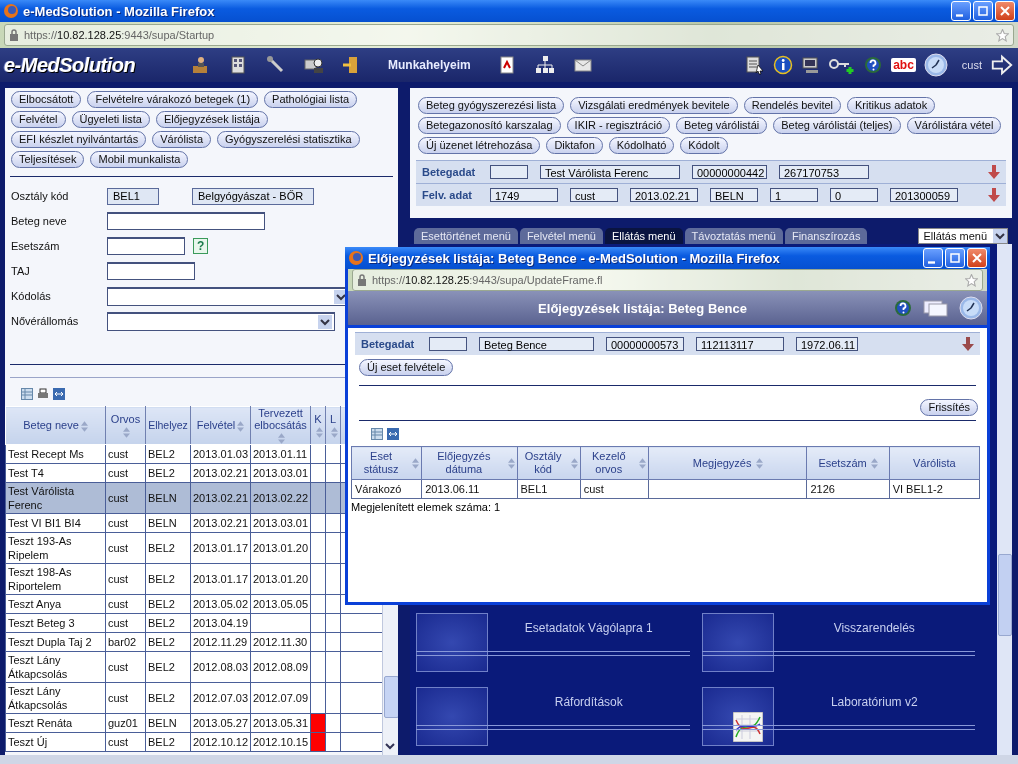 This screenshot has height=764, width=1018. I want to click on info-icon, so click(783, 65).